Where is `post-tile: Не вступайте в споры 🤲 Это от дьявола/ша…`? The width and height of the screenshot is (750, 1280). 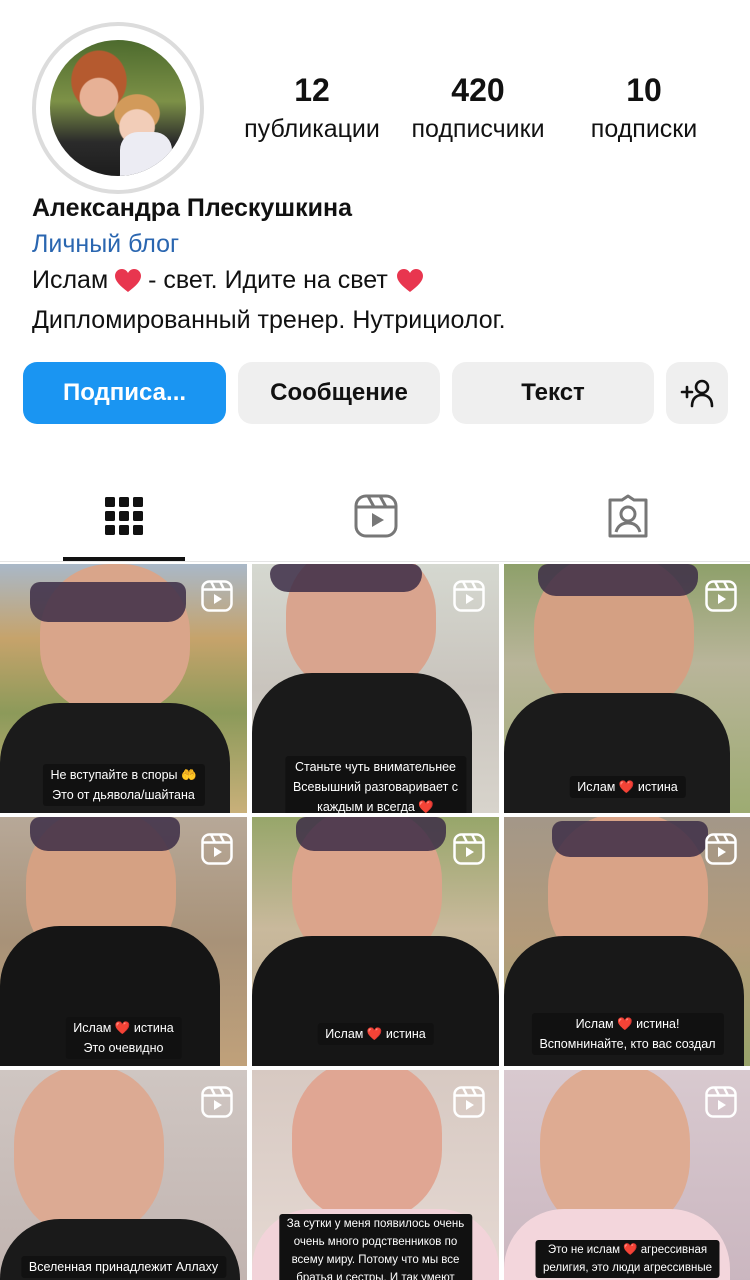
post-tile: Не вступайте в споры 🤲 Это от дьявола/ша… is located at coordinates (123, 688).